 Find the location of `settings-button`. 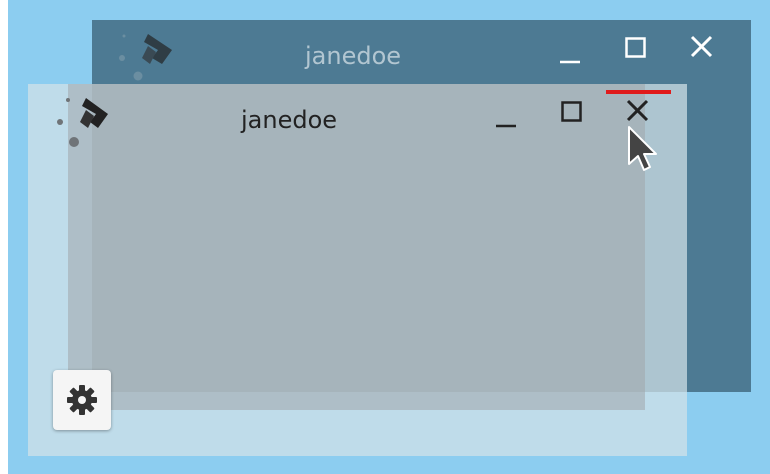

settings-button is located at coordinates (82, 400).